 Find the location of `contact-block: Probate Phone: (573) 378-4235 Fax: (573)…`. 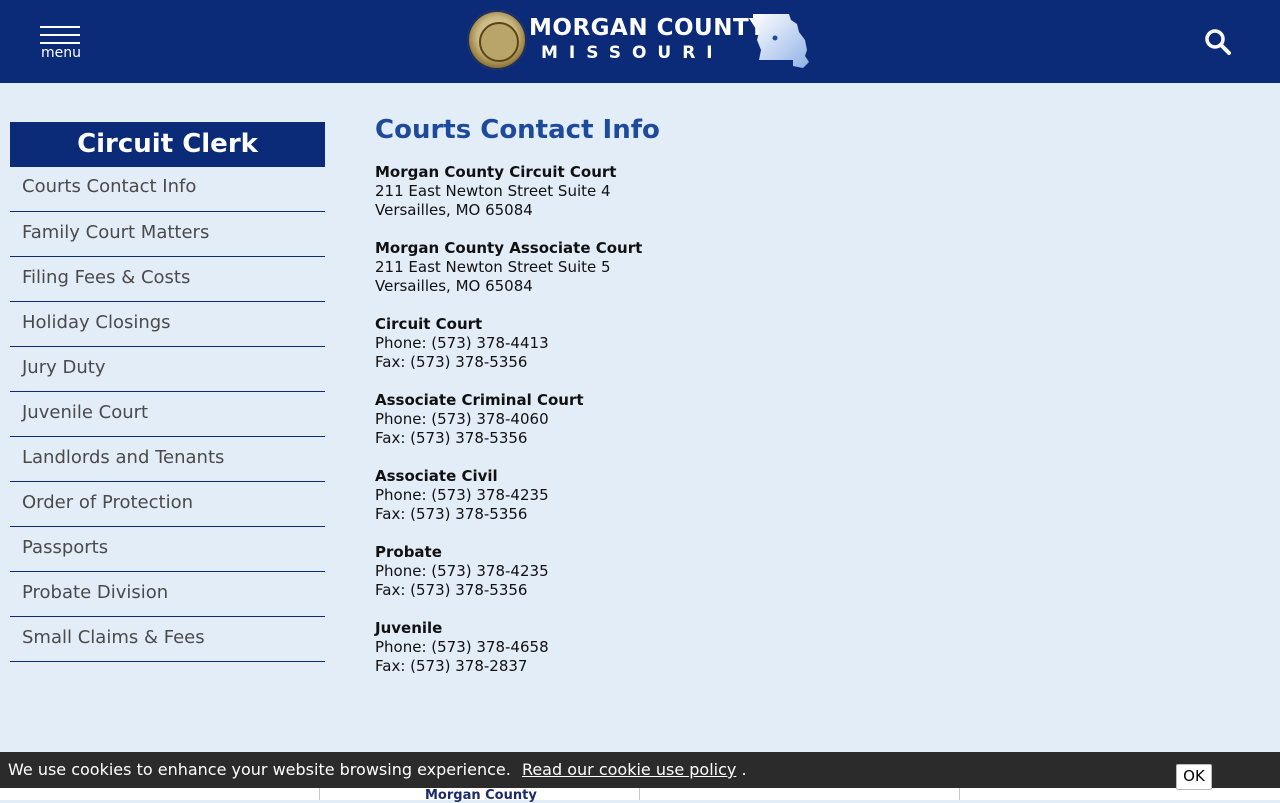

contact-block: Probate Phone: (573) 378-4235 Fax: (573)… is located at coordinates (675, 571).